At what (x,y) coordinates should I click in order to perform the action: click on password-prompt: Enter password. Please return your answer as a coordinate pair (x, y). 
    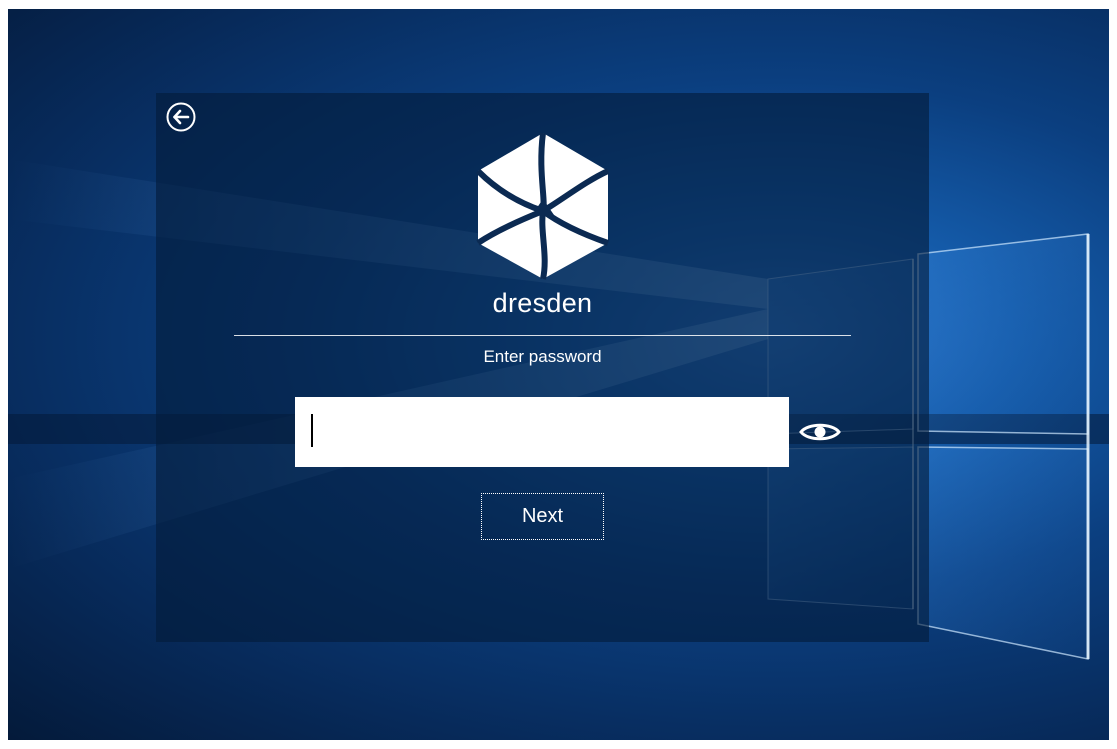
    Looking at the image, I should click on (542, 356).